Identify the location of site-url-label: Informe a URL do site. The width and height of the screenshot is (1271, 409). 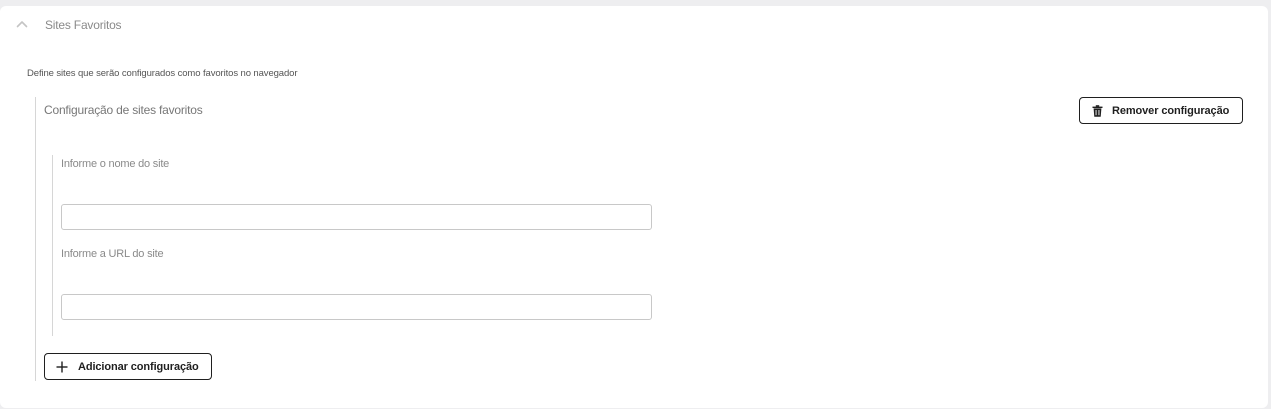
(112, 254).